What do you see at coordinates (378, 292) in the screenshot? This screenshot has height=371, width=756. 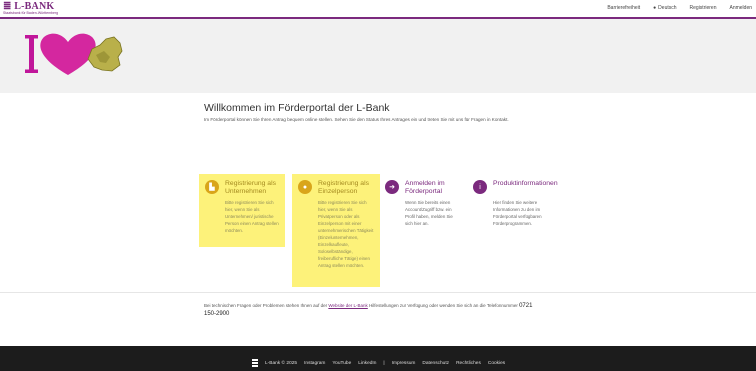 I see `content-divider` at bounding box center [378, 292].